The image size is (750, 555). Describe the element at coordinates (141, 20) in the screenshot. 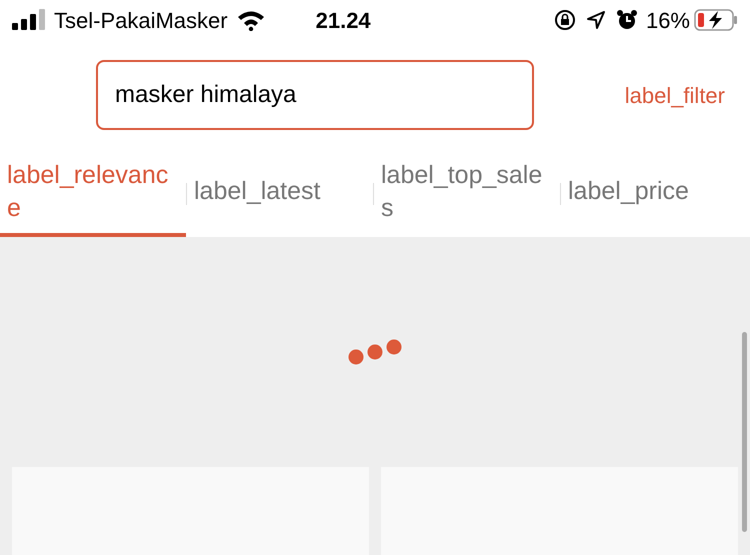

I see `carrier-name: Tsel-PakaiMasker` at that location.